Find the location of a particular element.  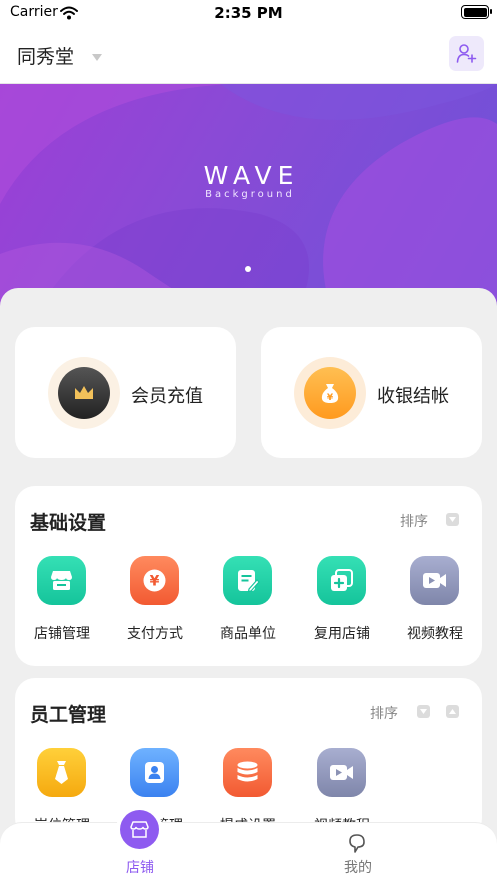

clock: 2:35 PM is located at coordinates (248, 13).